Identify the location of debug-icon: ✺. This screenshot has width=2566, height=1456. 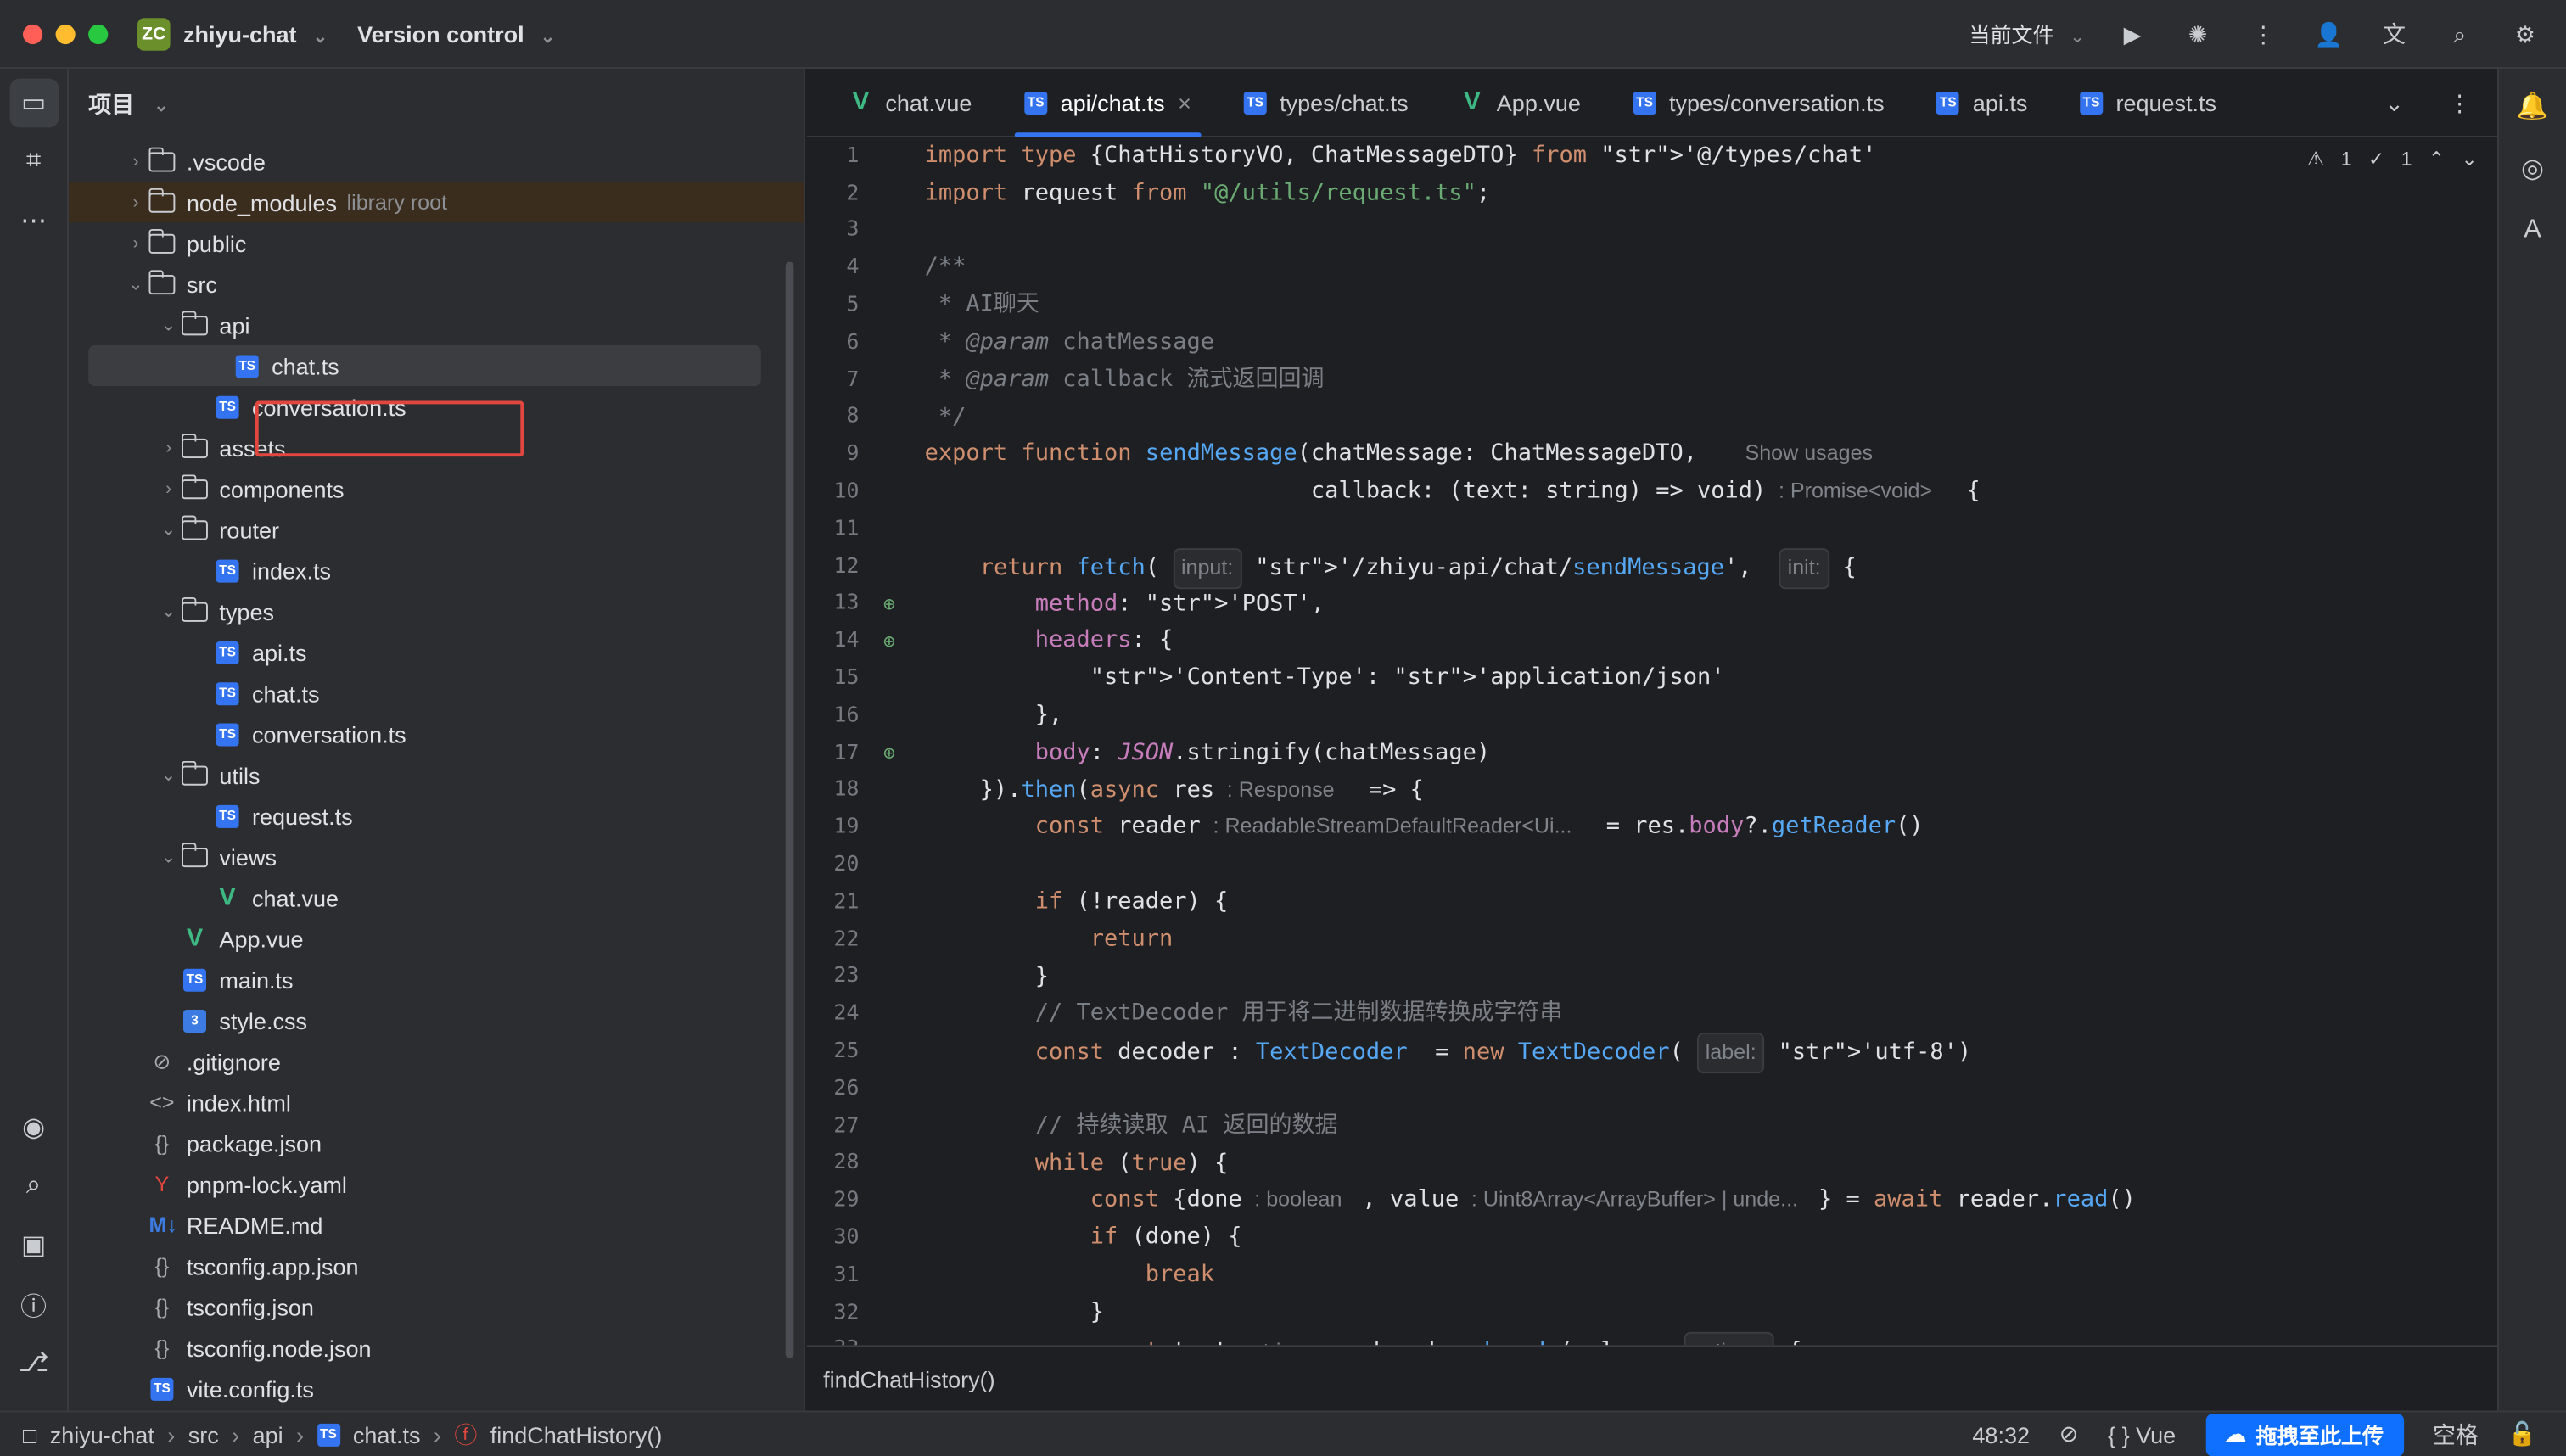
(2198, 33).